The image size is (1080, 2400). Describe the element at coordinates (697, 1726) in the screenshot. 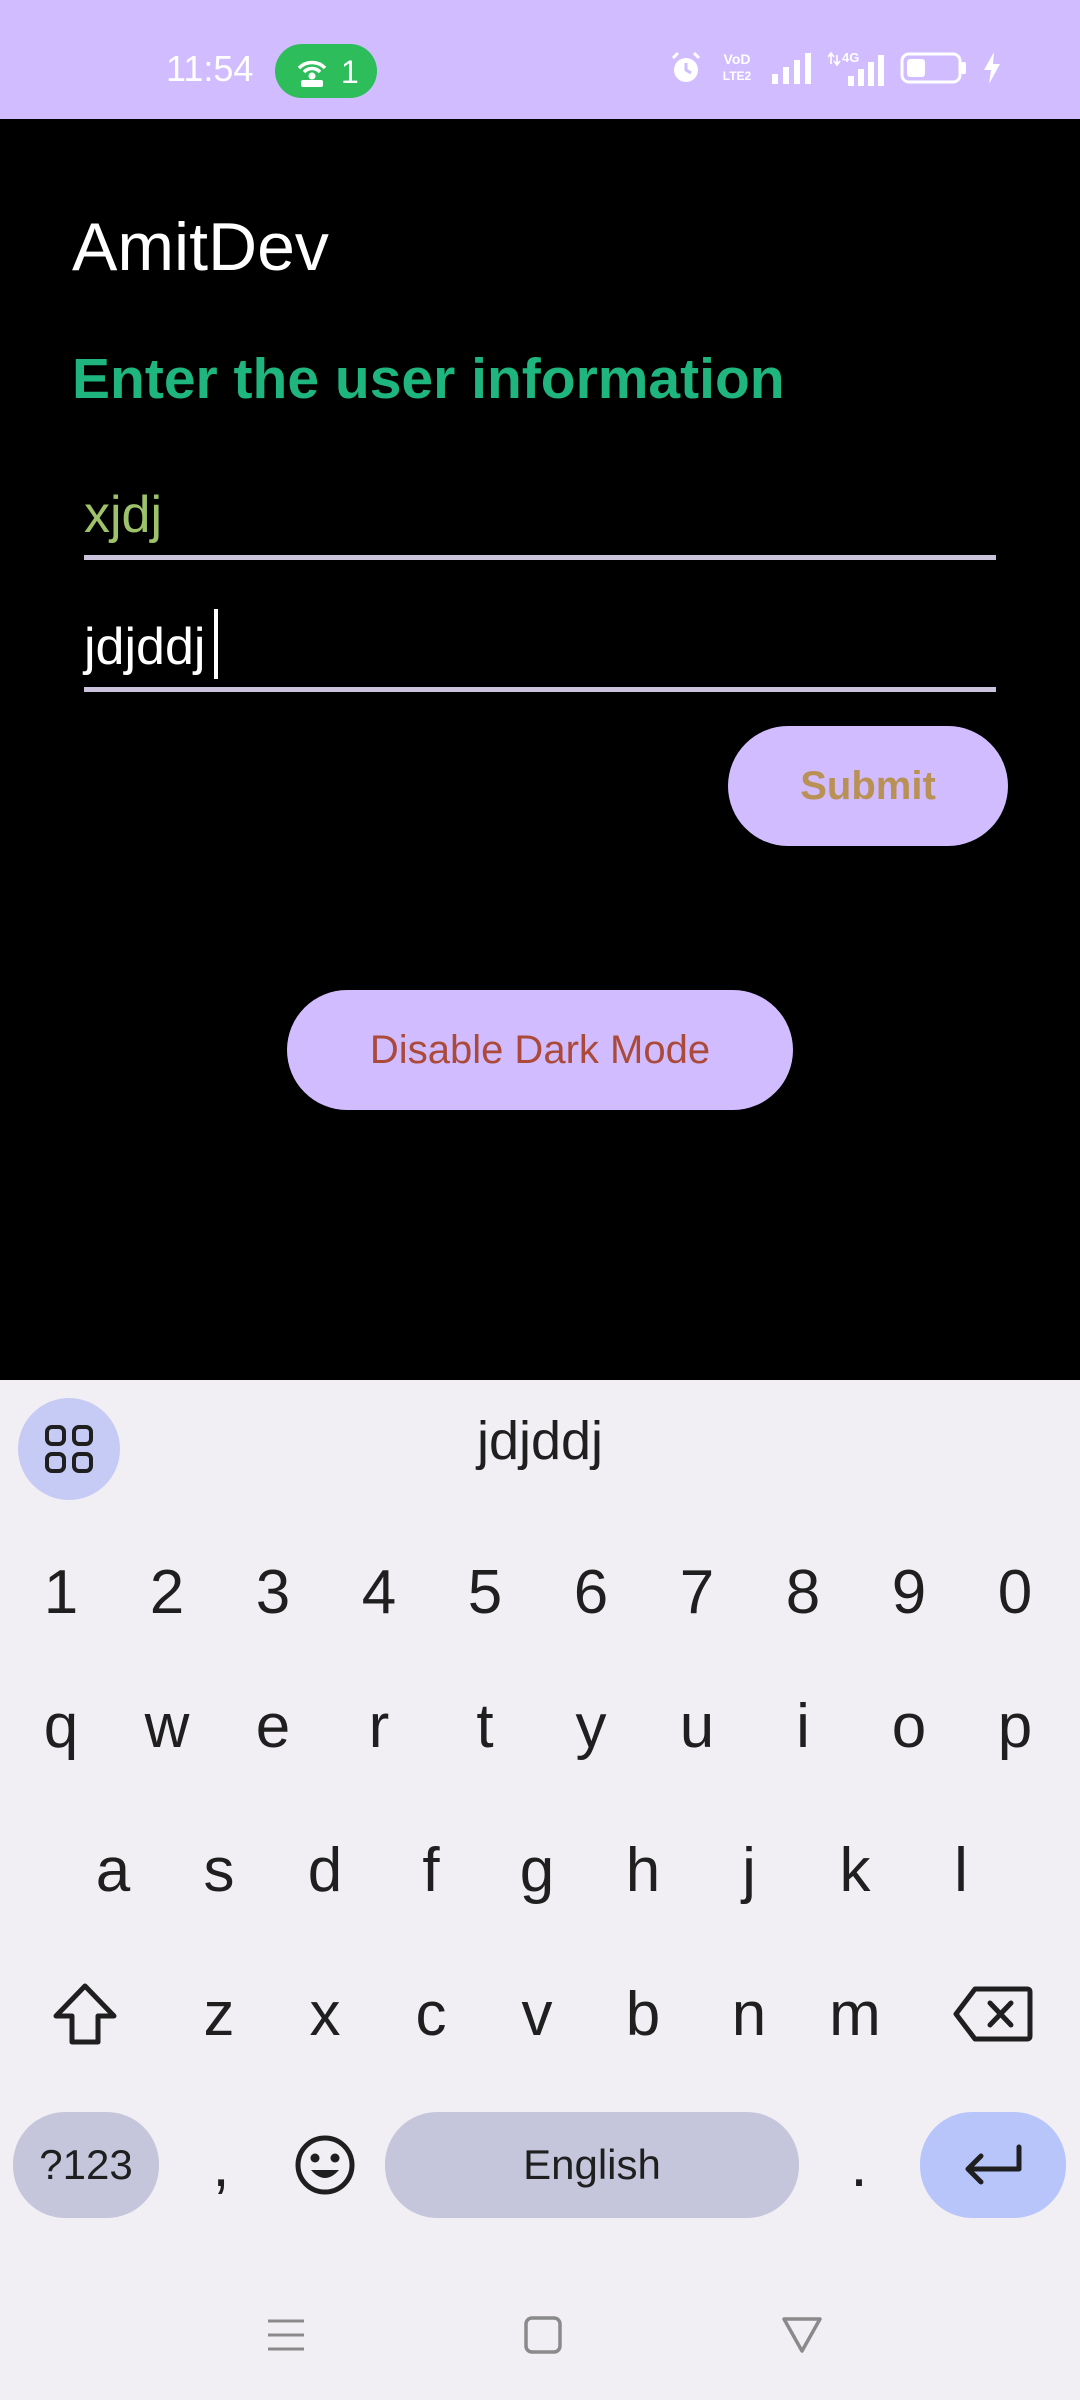

I see `key-u: u` at that location.